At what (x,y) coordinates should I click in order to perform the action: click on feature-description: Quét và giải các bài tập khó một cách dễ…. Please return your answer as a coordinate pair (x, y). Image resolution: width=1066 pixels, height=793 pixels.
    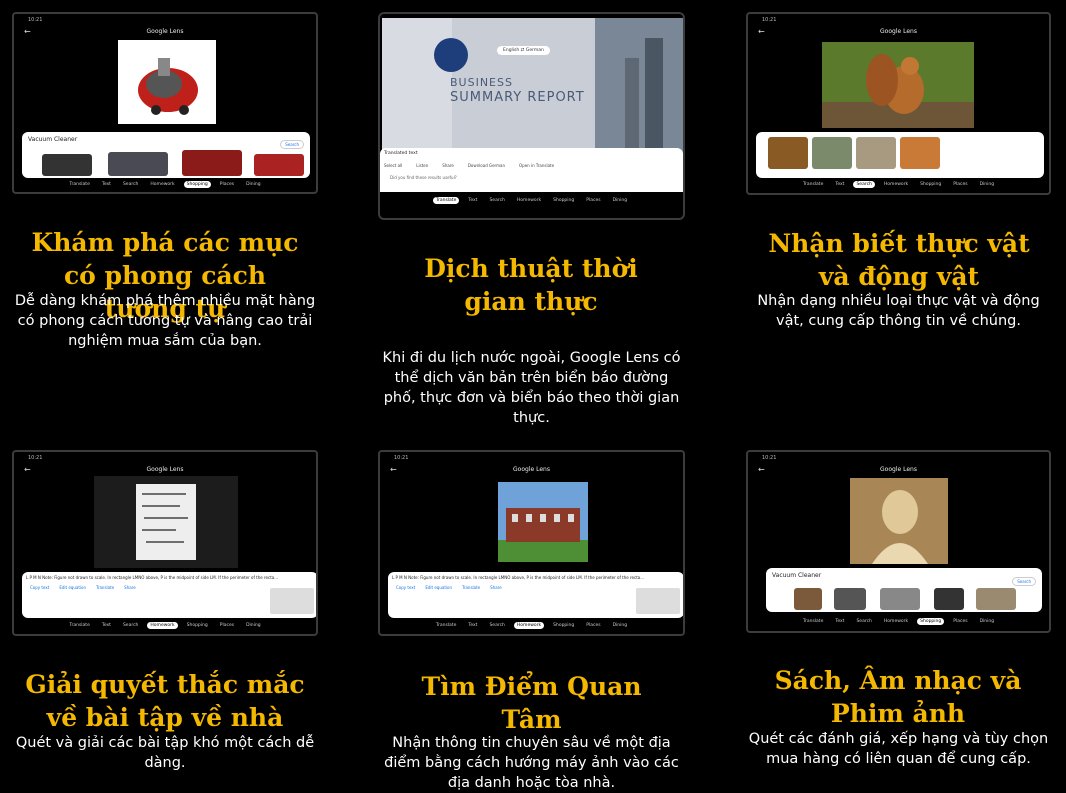
    Looking at the image, I should click on (165, 753).